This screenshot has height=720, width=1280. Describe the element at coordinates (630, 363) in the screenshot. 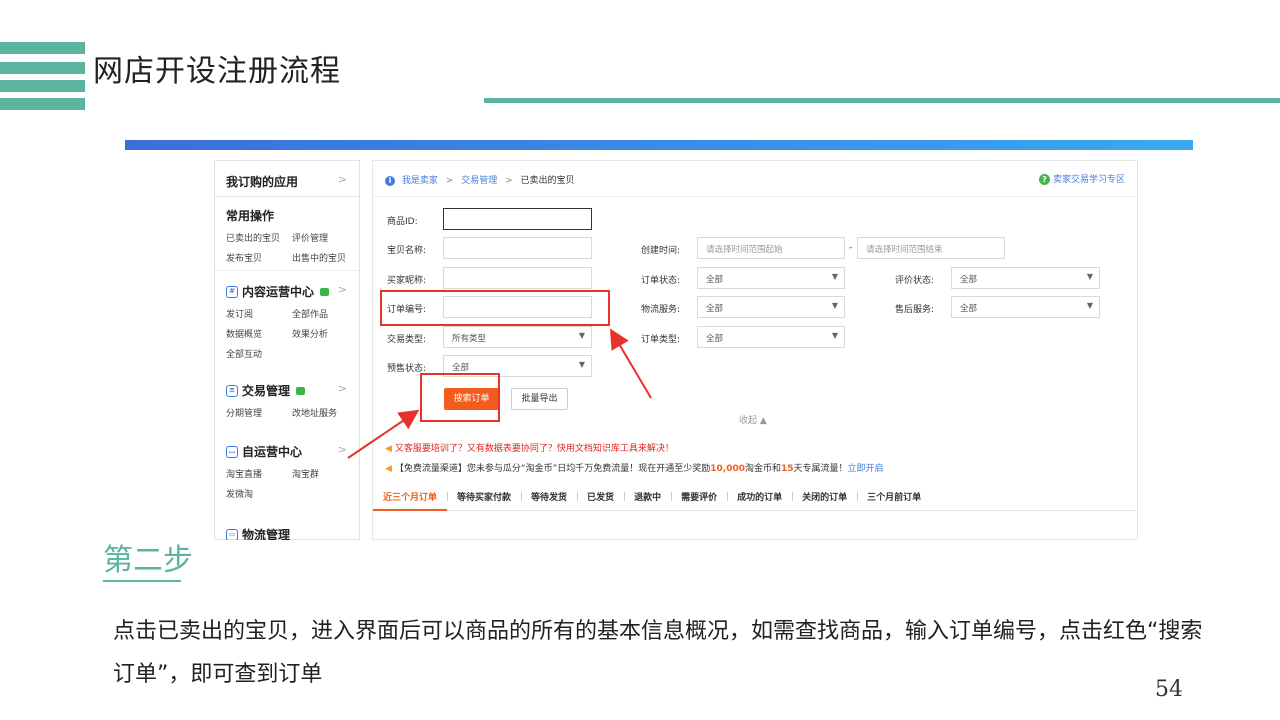

I see `arrow-to-order-no` at that location.